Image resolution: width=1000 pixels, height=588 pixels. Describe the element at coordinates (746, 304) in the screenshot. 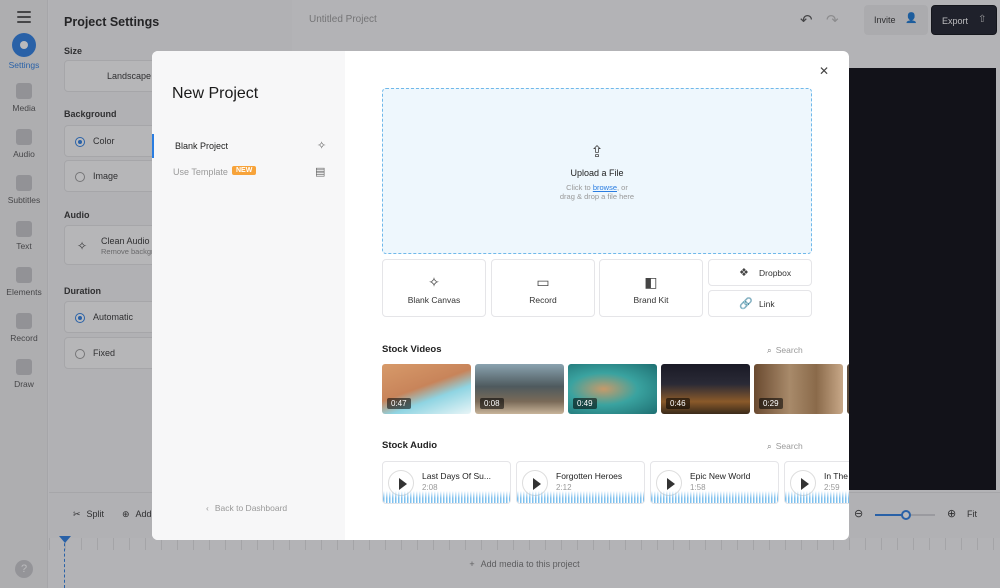

I see `link-icon: 🔗` at that location.